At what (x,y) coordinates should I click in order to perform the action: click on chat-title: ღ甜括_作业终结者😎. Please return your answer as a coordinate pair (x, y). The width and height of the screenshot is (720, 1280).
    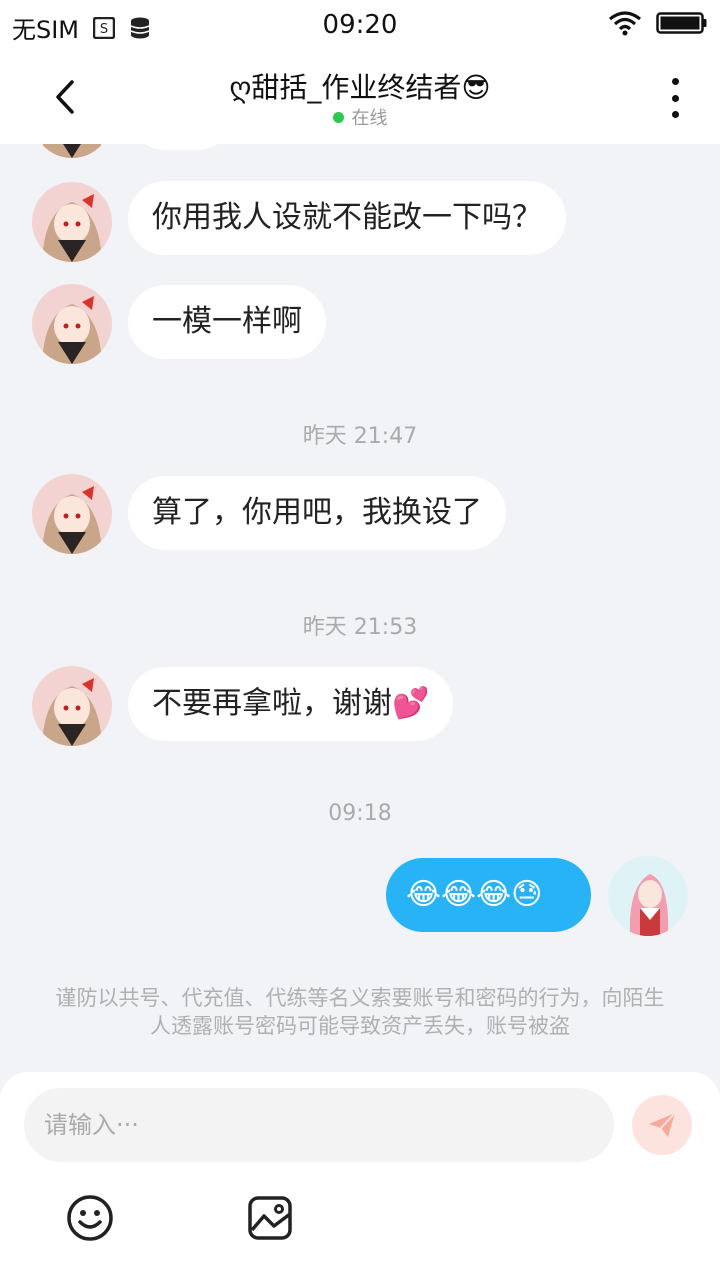
    Looking at the image, I should click on (360, 87).